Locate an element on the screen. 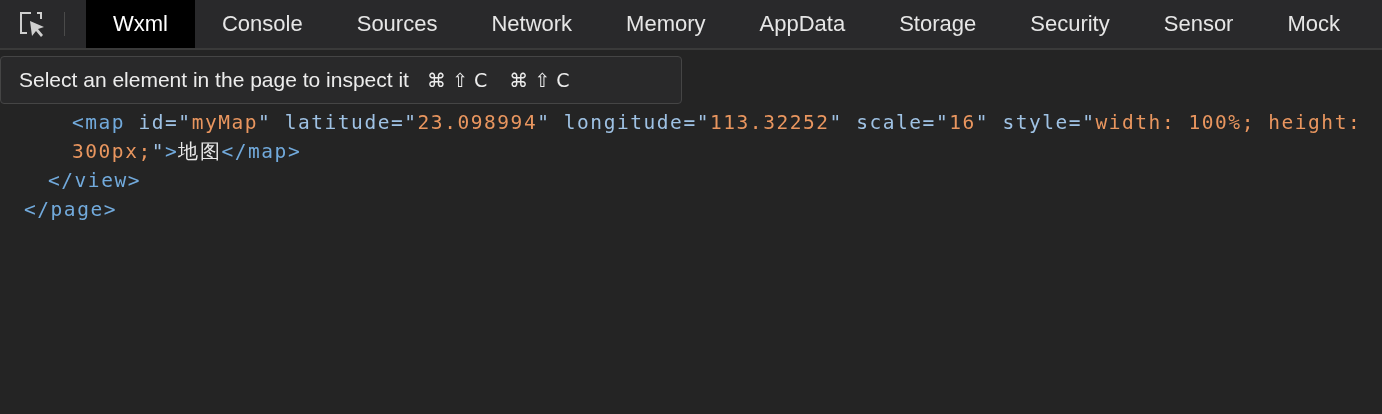 This screenshot has width=1382, height=414. tab: Console is located at coordinates (262, 24).